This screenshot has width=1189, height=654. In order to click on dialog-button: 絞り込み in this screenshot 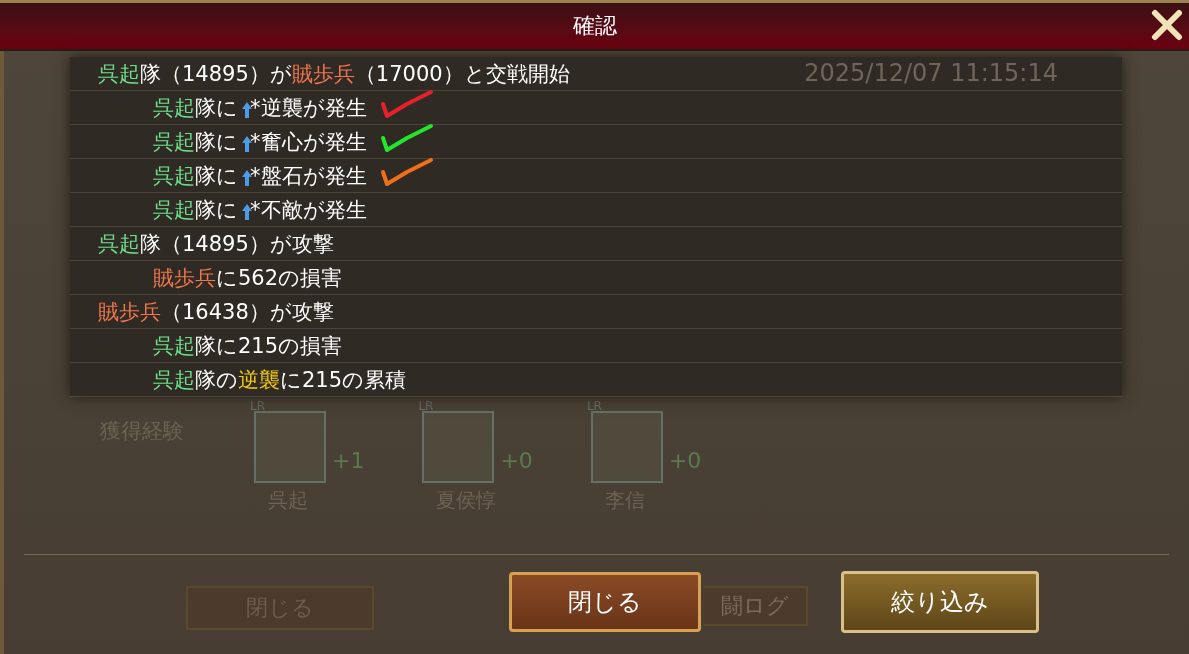, I will do `click(940, 602)`.